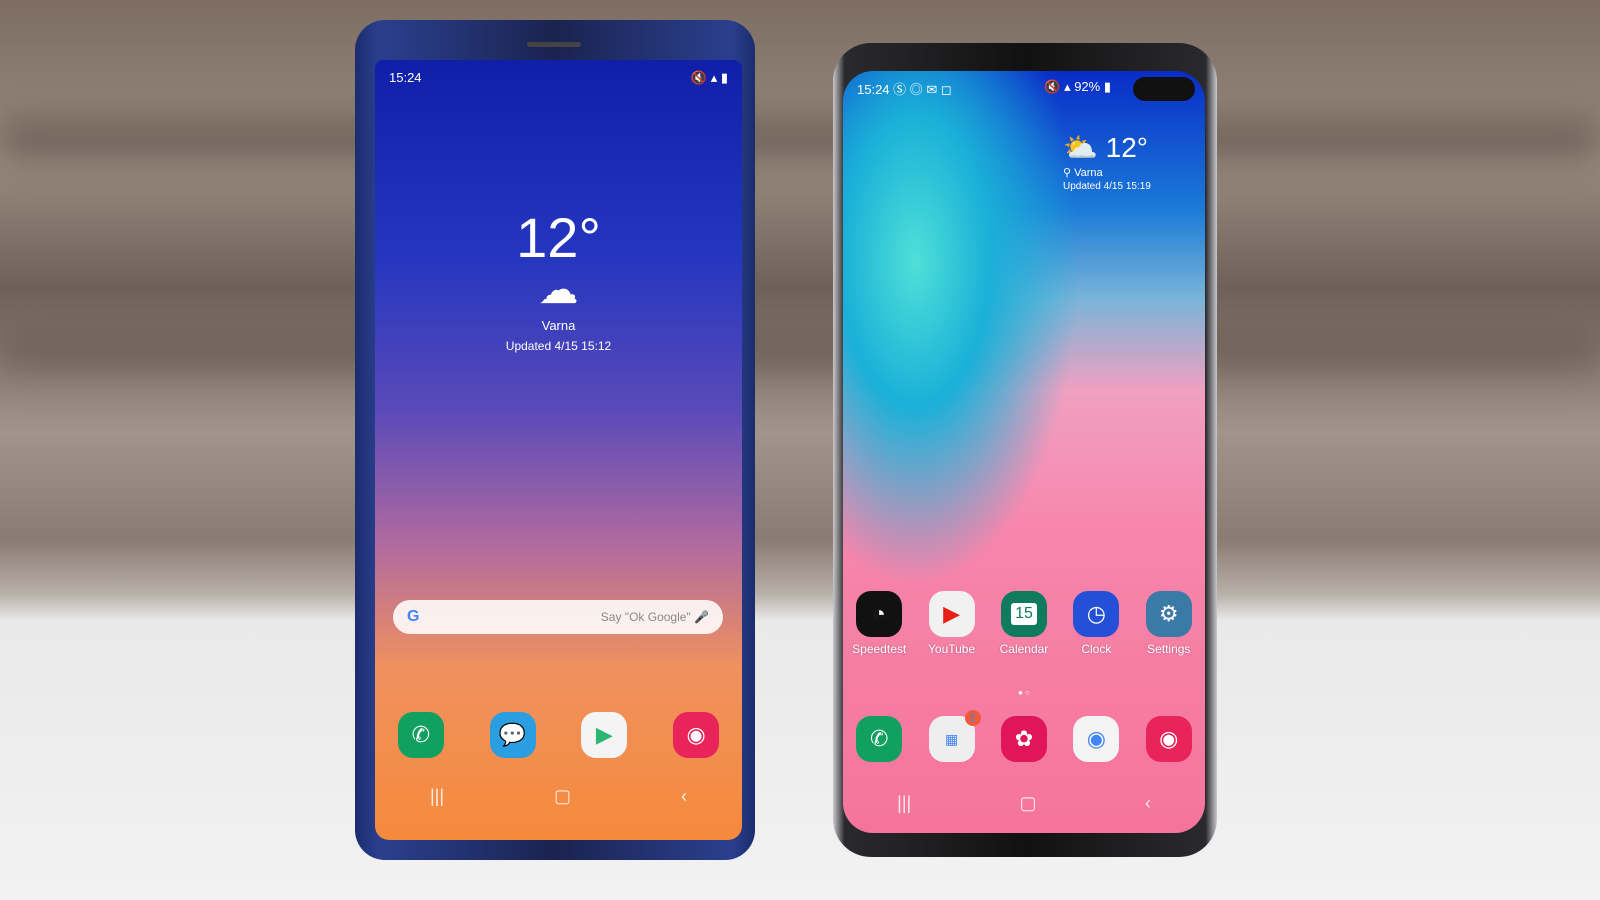  I want to click on calendar-day: 15, so click(1024, 614).